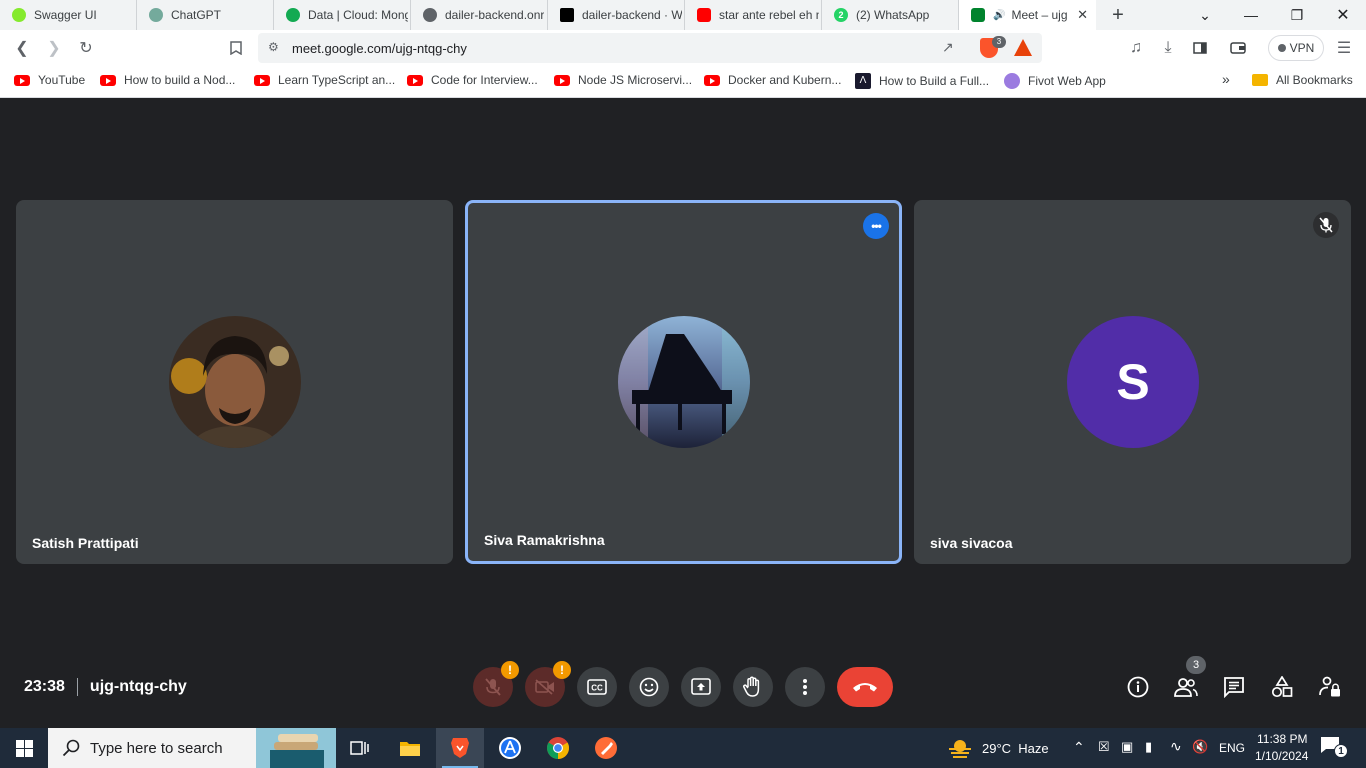  What do you see at coordinates (865, 687) in the screenshot?
I see `leave-call-button` at bounding box center [865, 687].